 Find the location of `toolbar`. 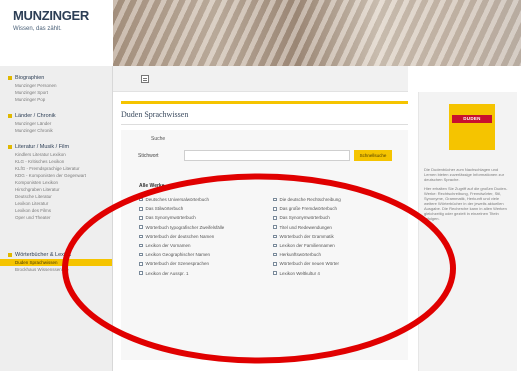

toolbar is located at coordinates (260, 79).